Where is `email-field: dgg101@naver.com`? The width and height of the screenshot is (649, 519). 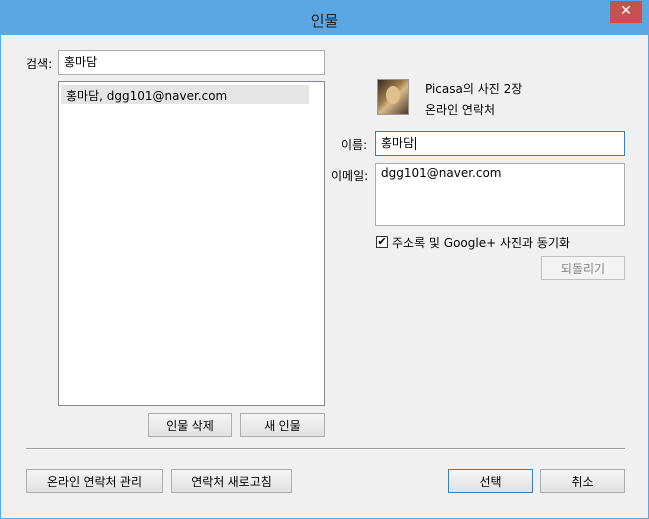 email-field: dgg101@naver.com is located at coordinates (500, 194).